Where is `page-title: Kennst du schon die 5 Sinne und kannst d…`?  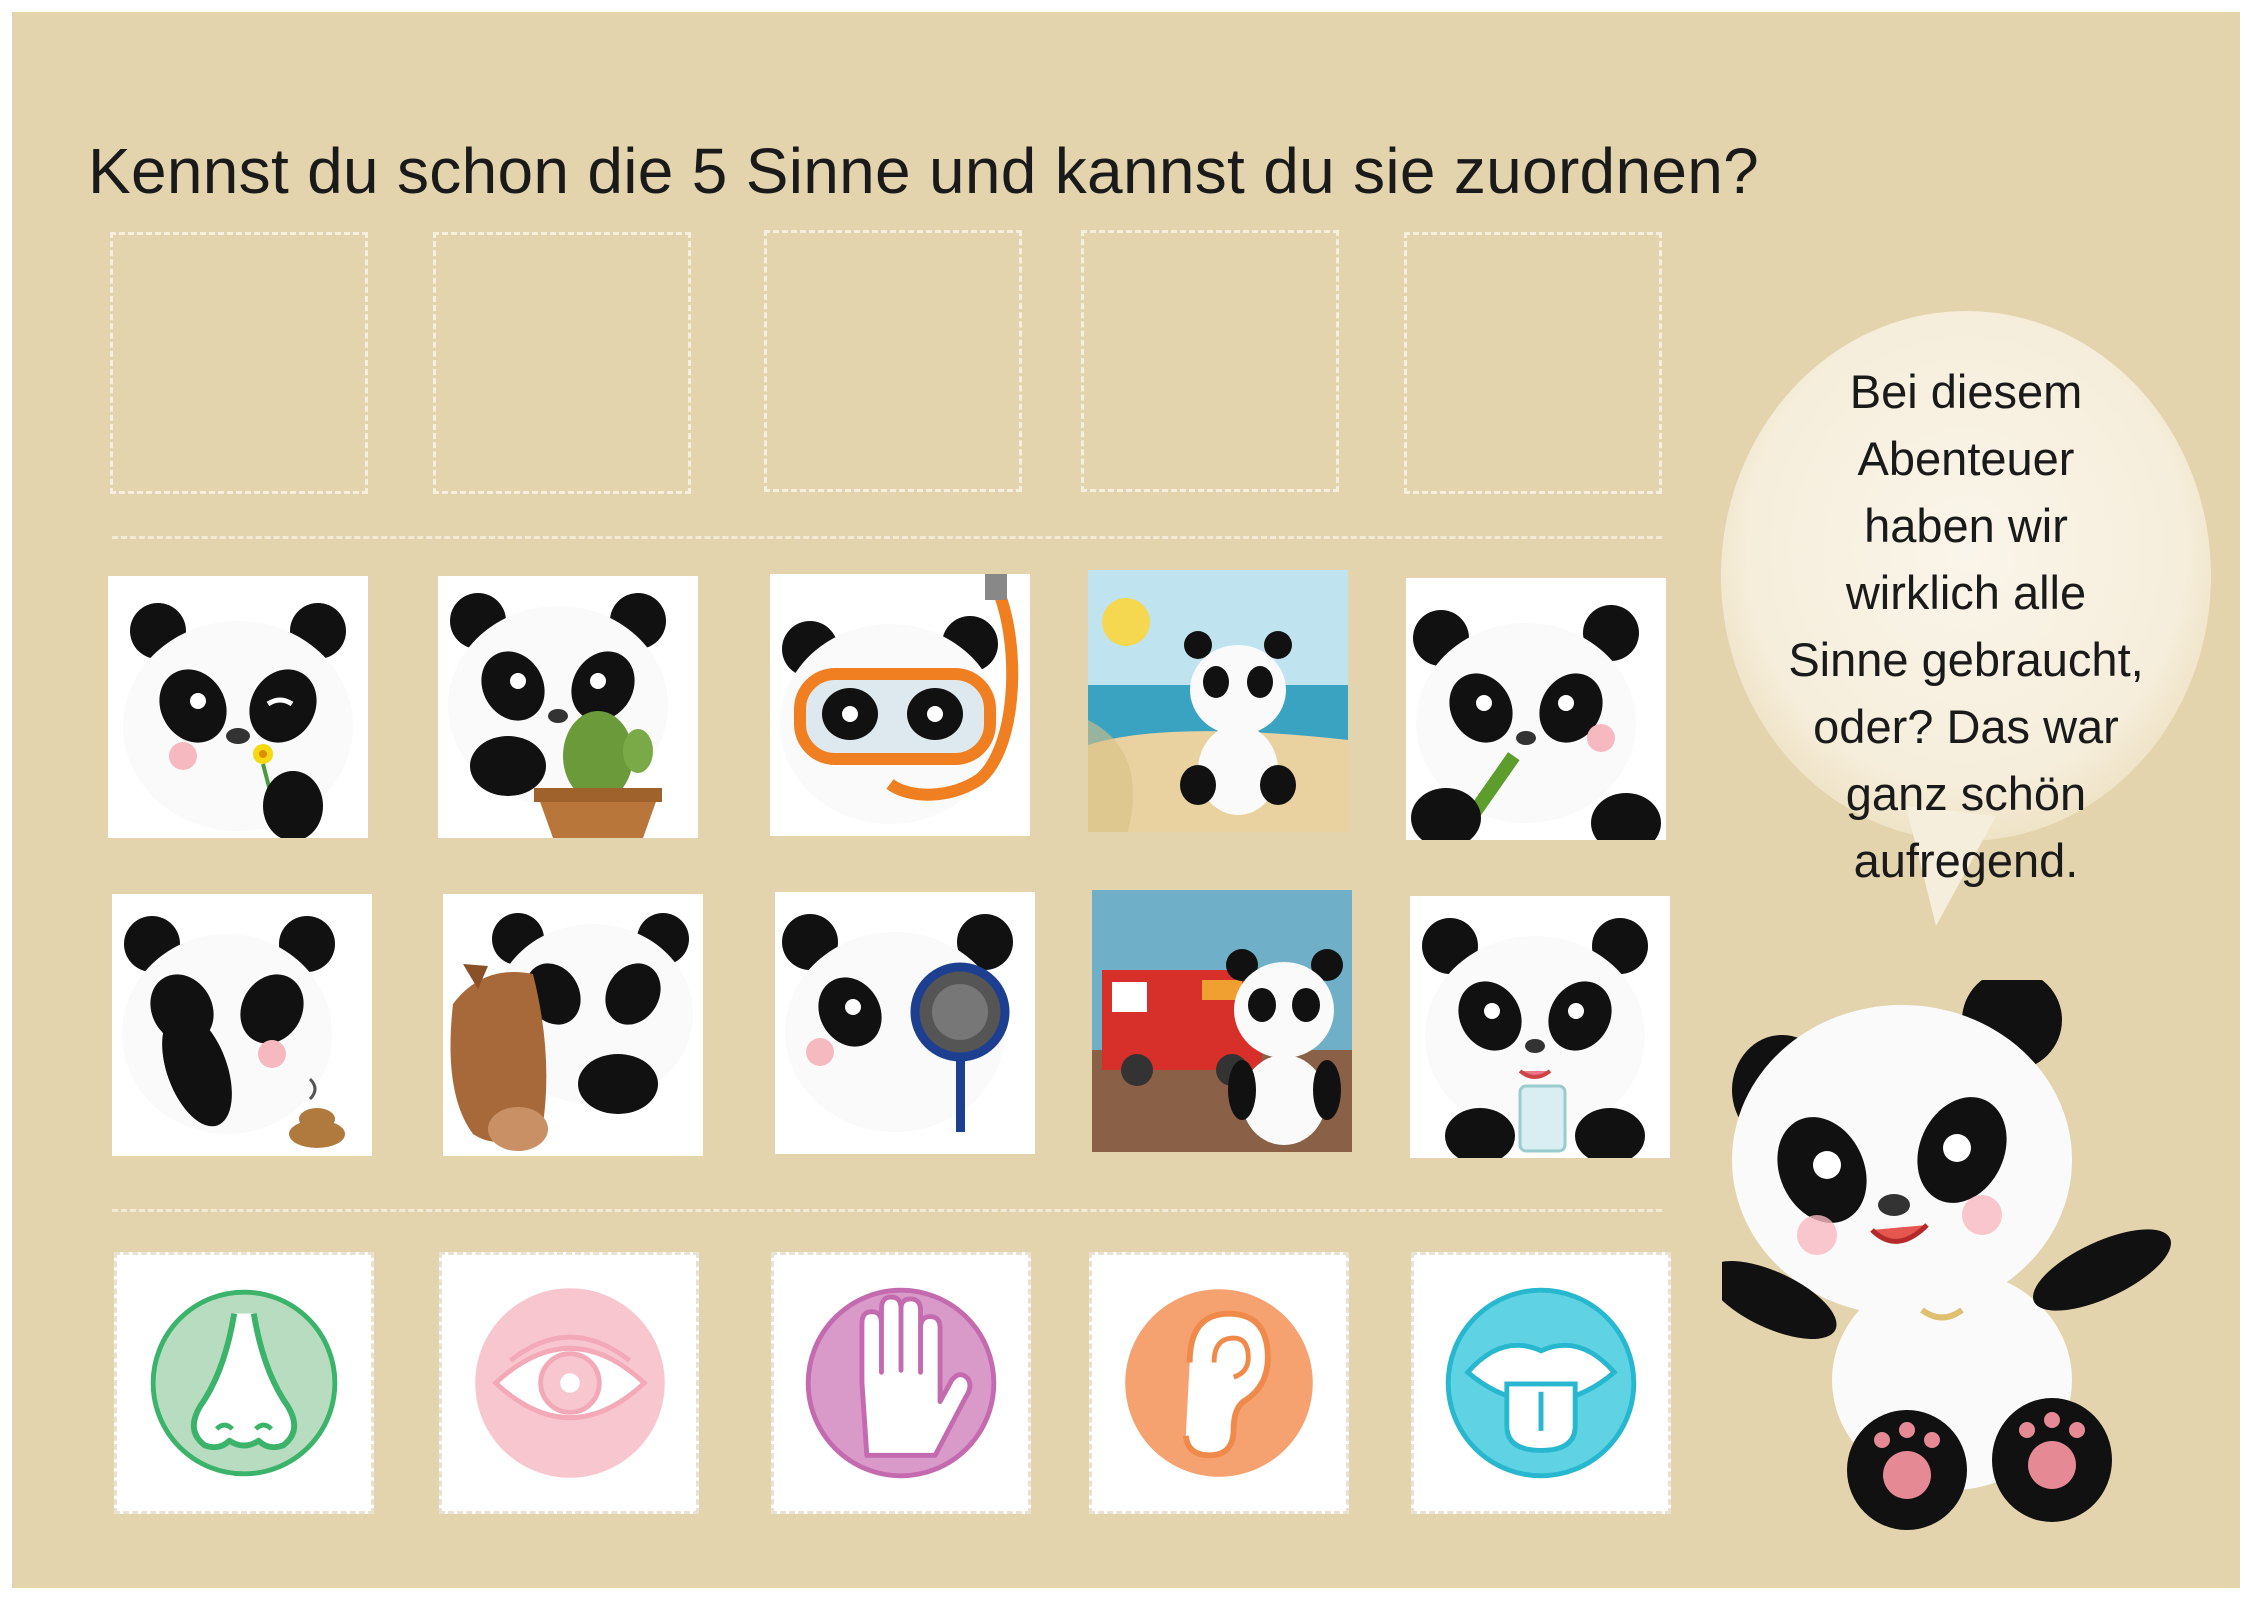
page-title: Kennst du schon die 5 Sinne und kannst d… is located at coordinates (924, 171).